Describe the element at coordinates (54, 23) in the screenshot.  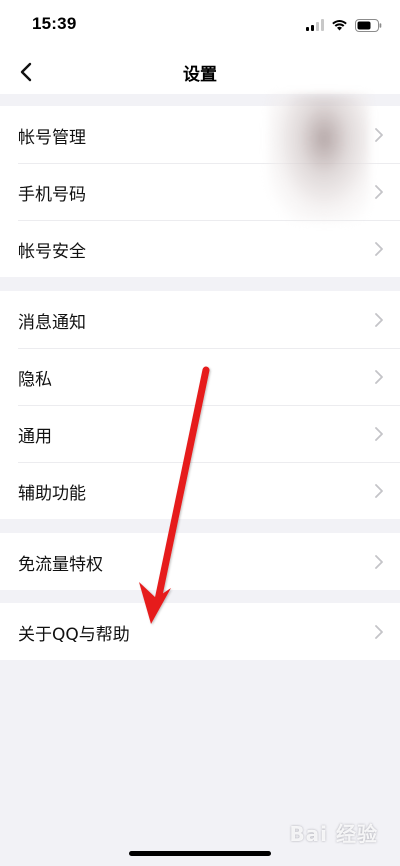
I see `status-time: 15:39` at that location.